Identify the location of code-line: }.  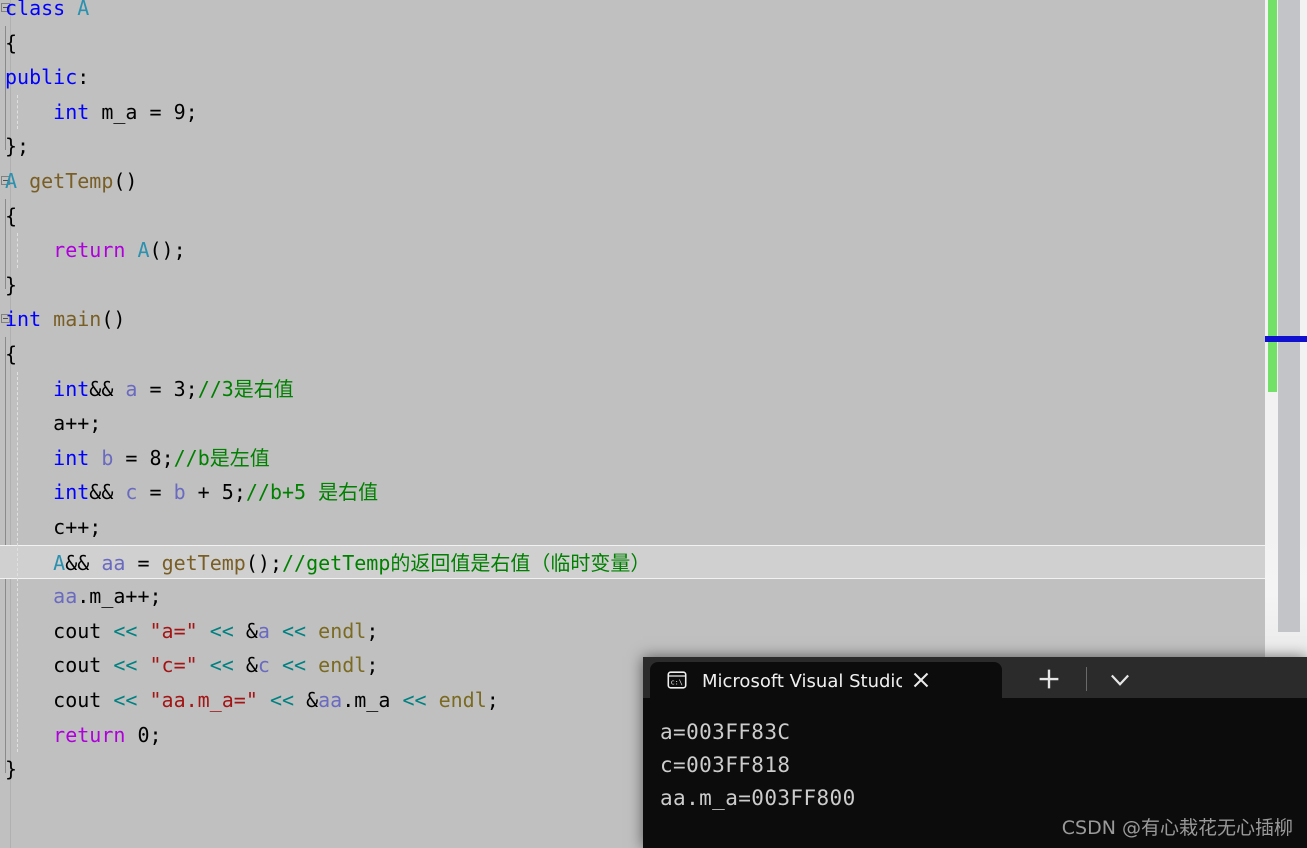
(632, 285).